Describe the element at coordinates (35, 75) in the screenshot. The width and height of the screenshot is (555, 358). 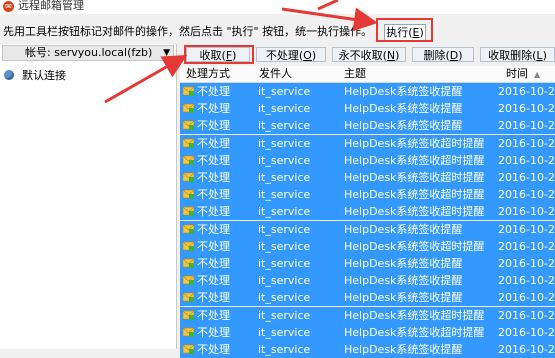
I see `tree-item-default-connection: 默认连接` at that location.